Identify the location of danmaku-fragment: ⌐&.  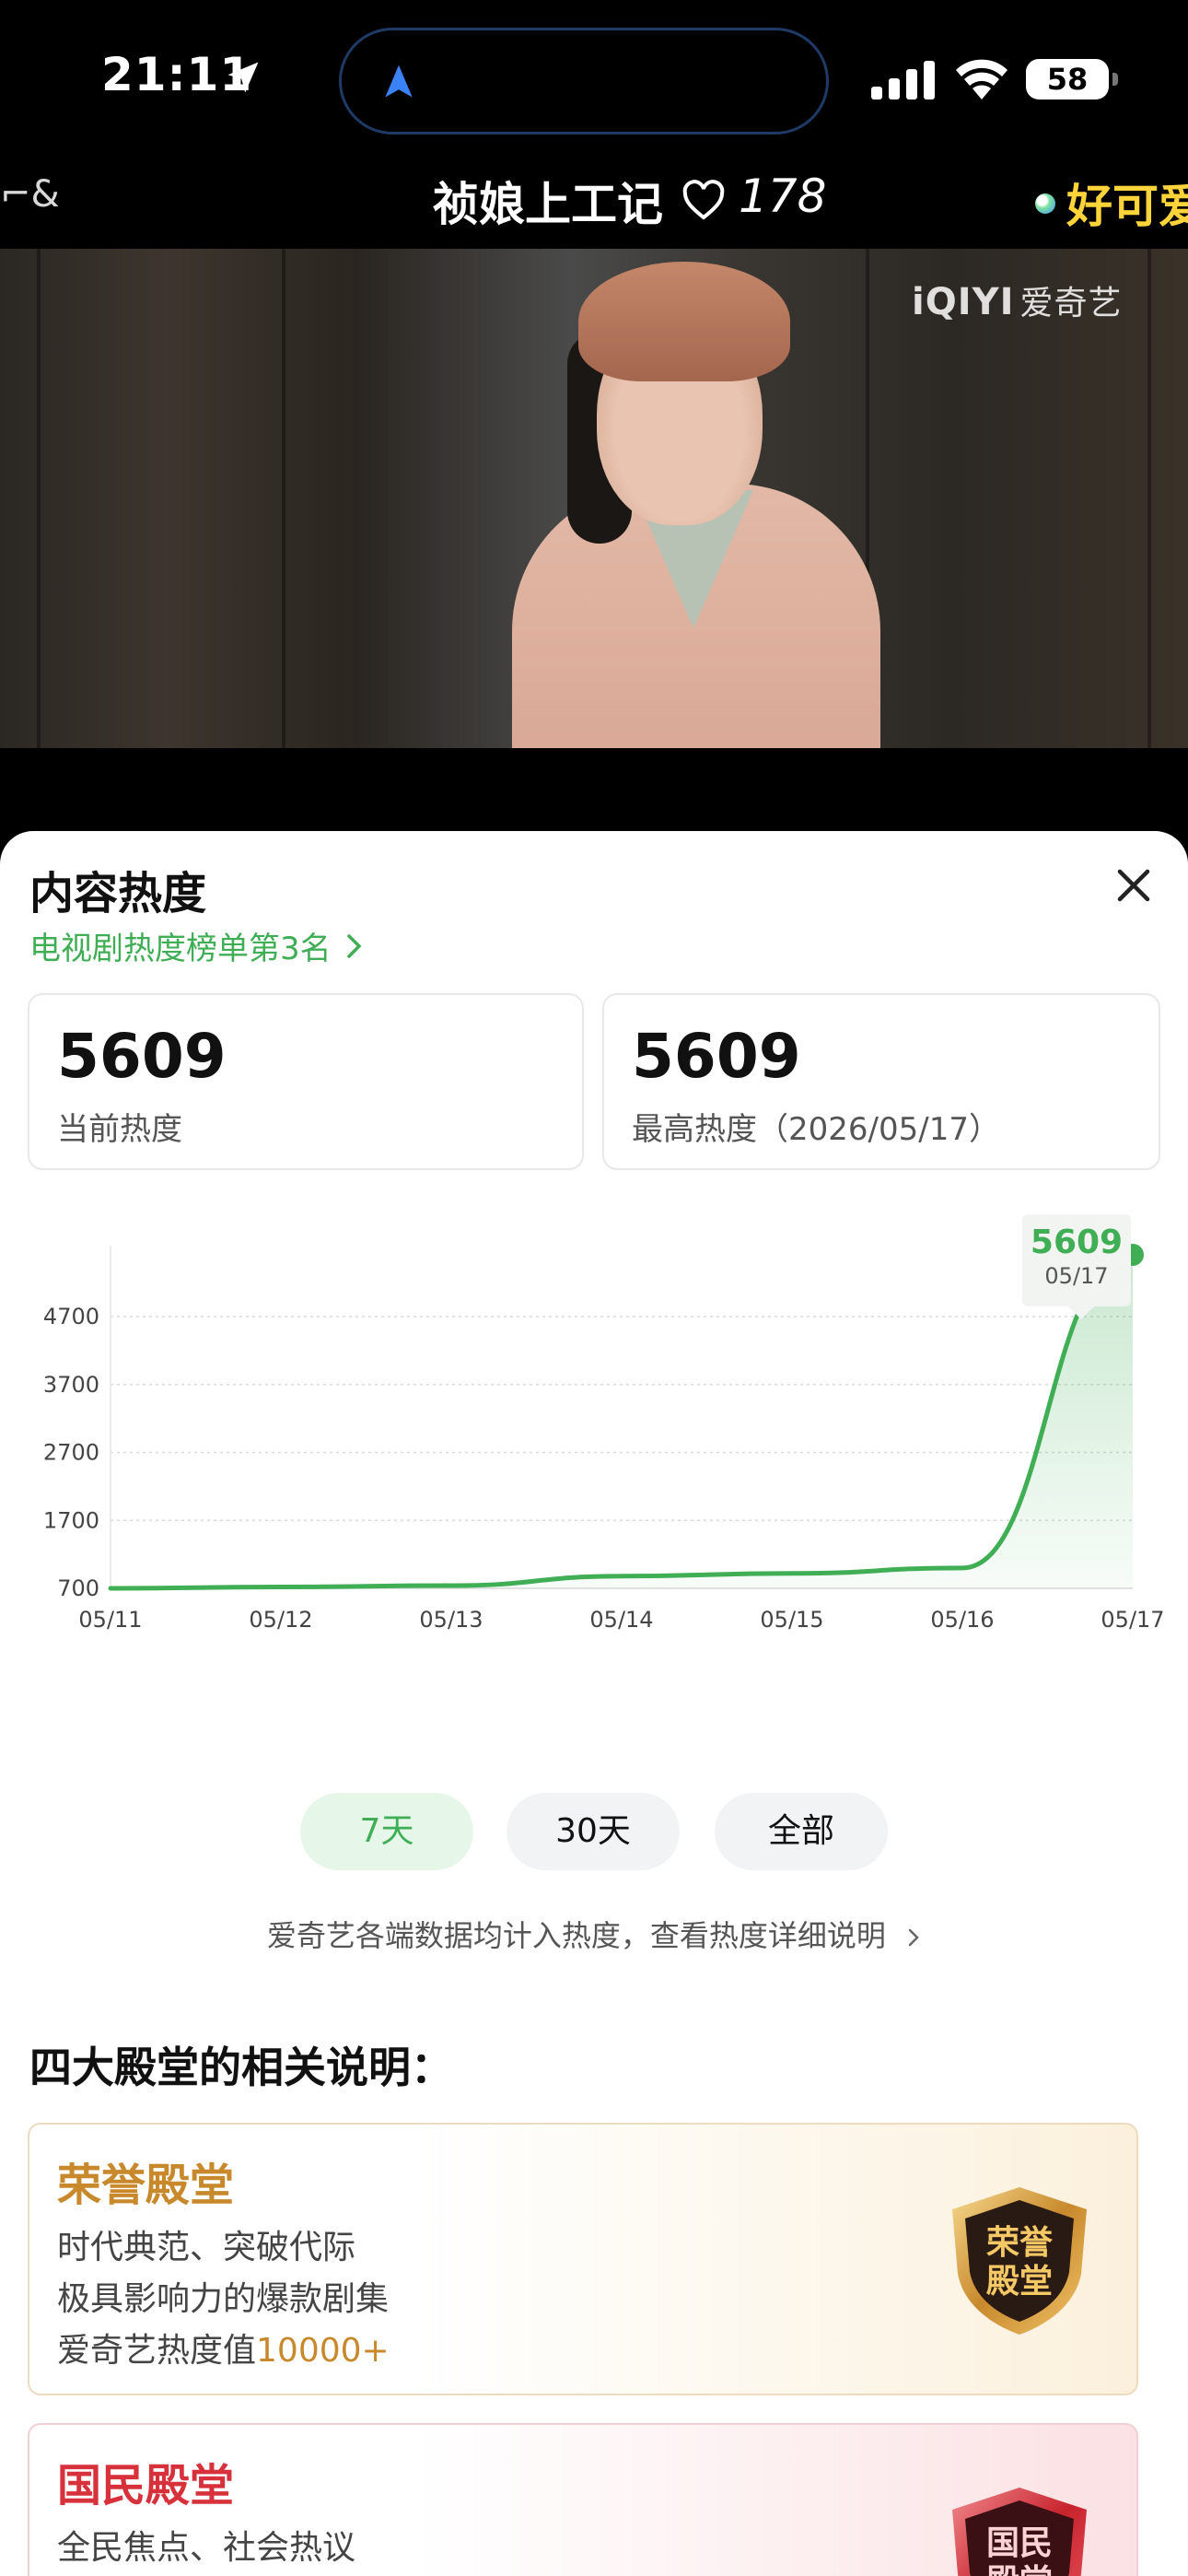
(30, 195).